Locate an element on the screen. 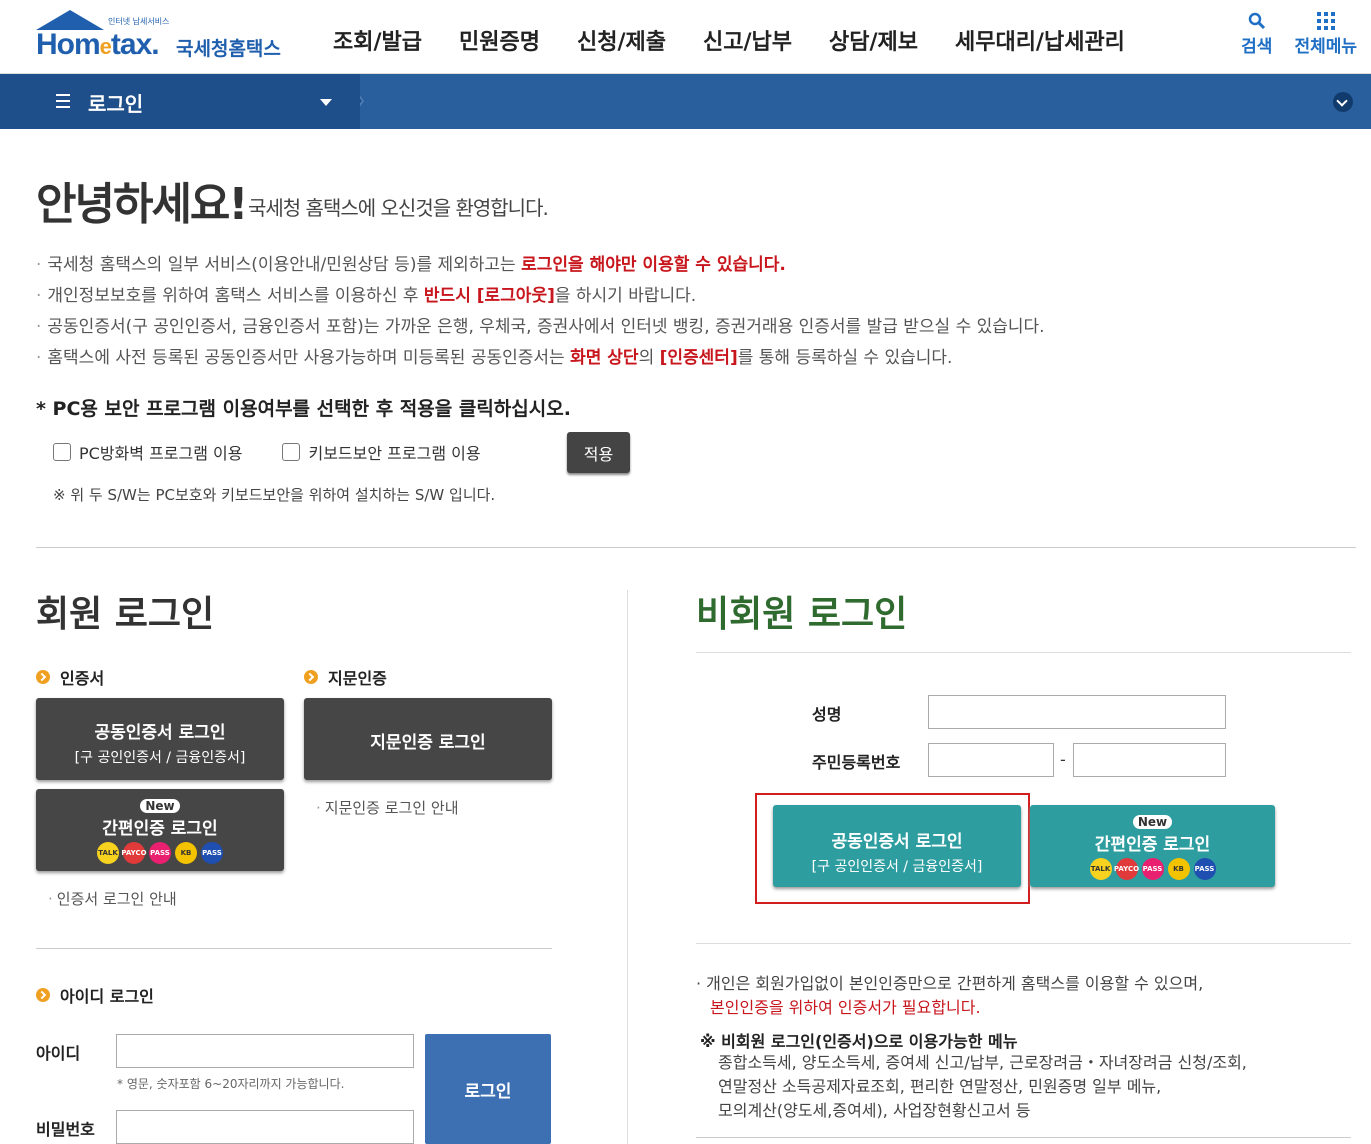  nonmember-cert-login-button: 공동인증서 로그인 [구 공인인증서 / 금융인증서] is located at coordinates (897, 846).